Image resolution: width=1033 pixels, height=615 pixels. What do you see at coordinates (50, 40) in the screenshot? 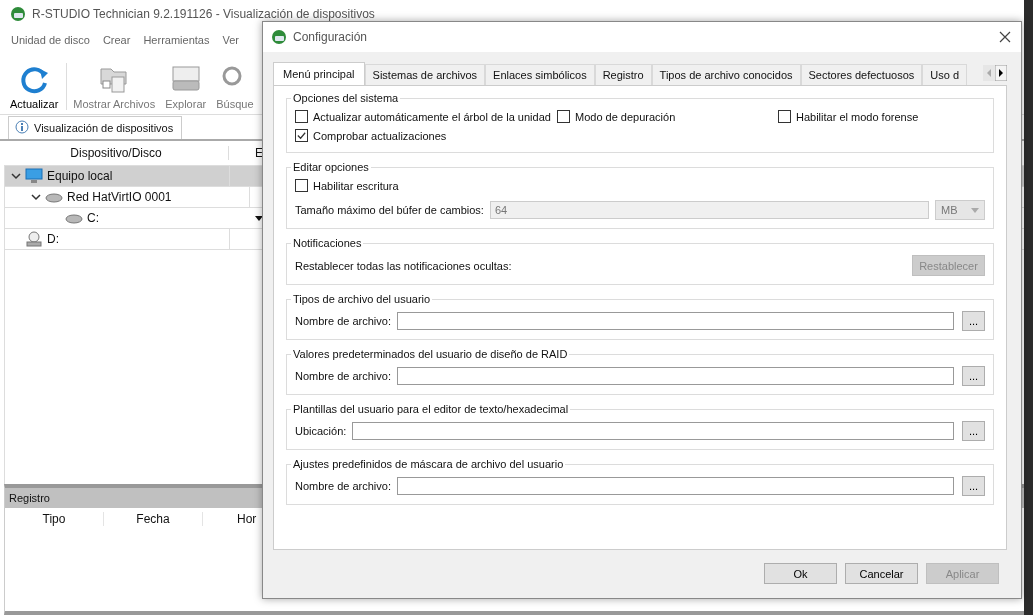
I see `menu-item: Unidad de disco` at bounding box center [50, 40].